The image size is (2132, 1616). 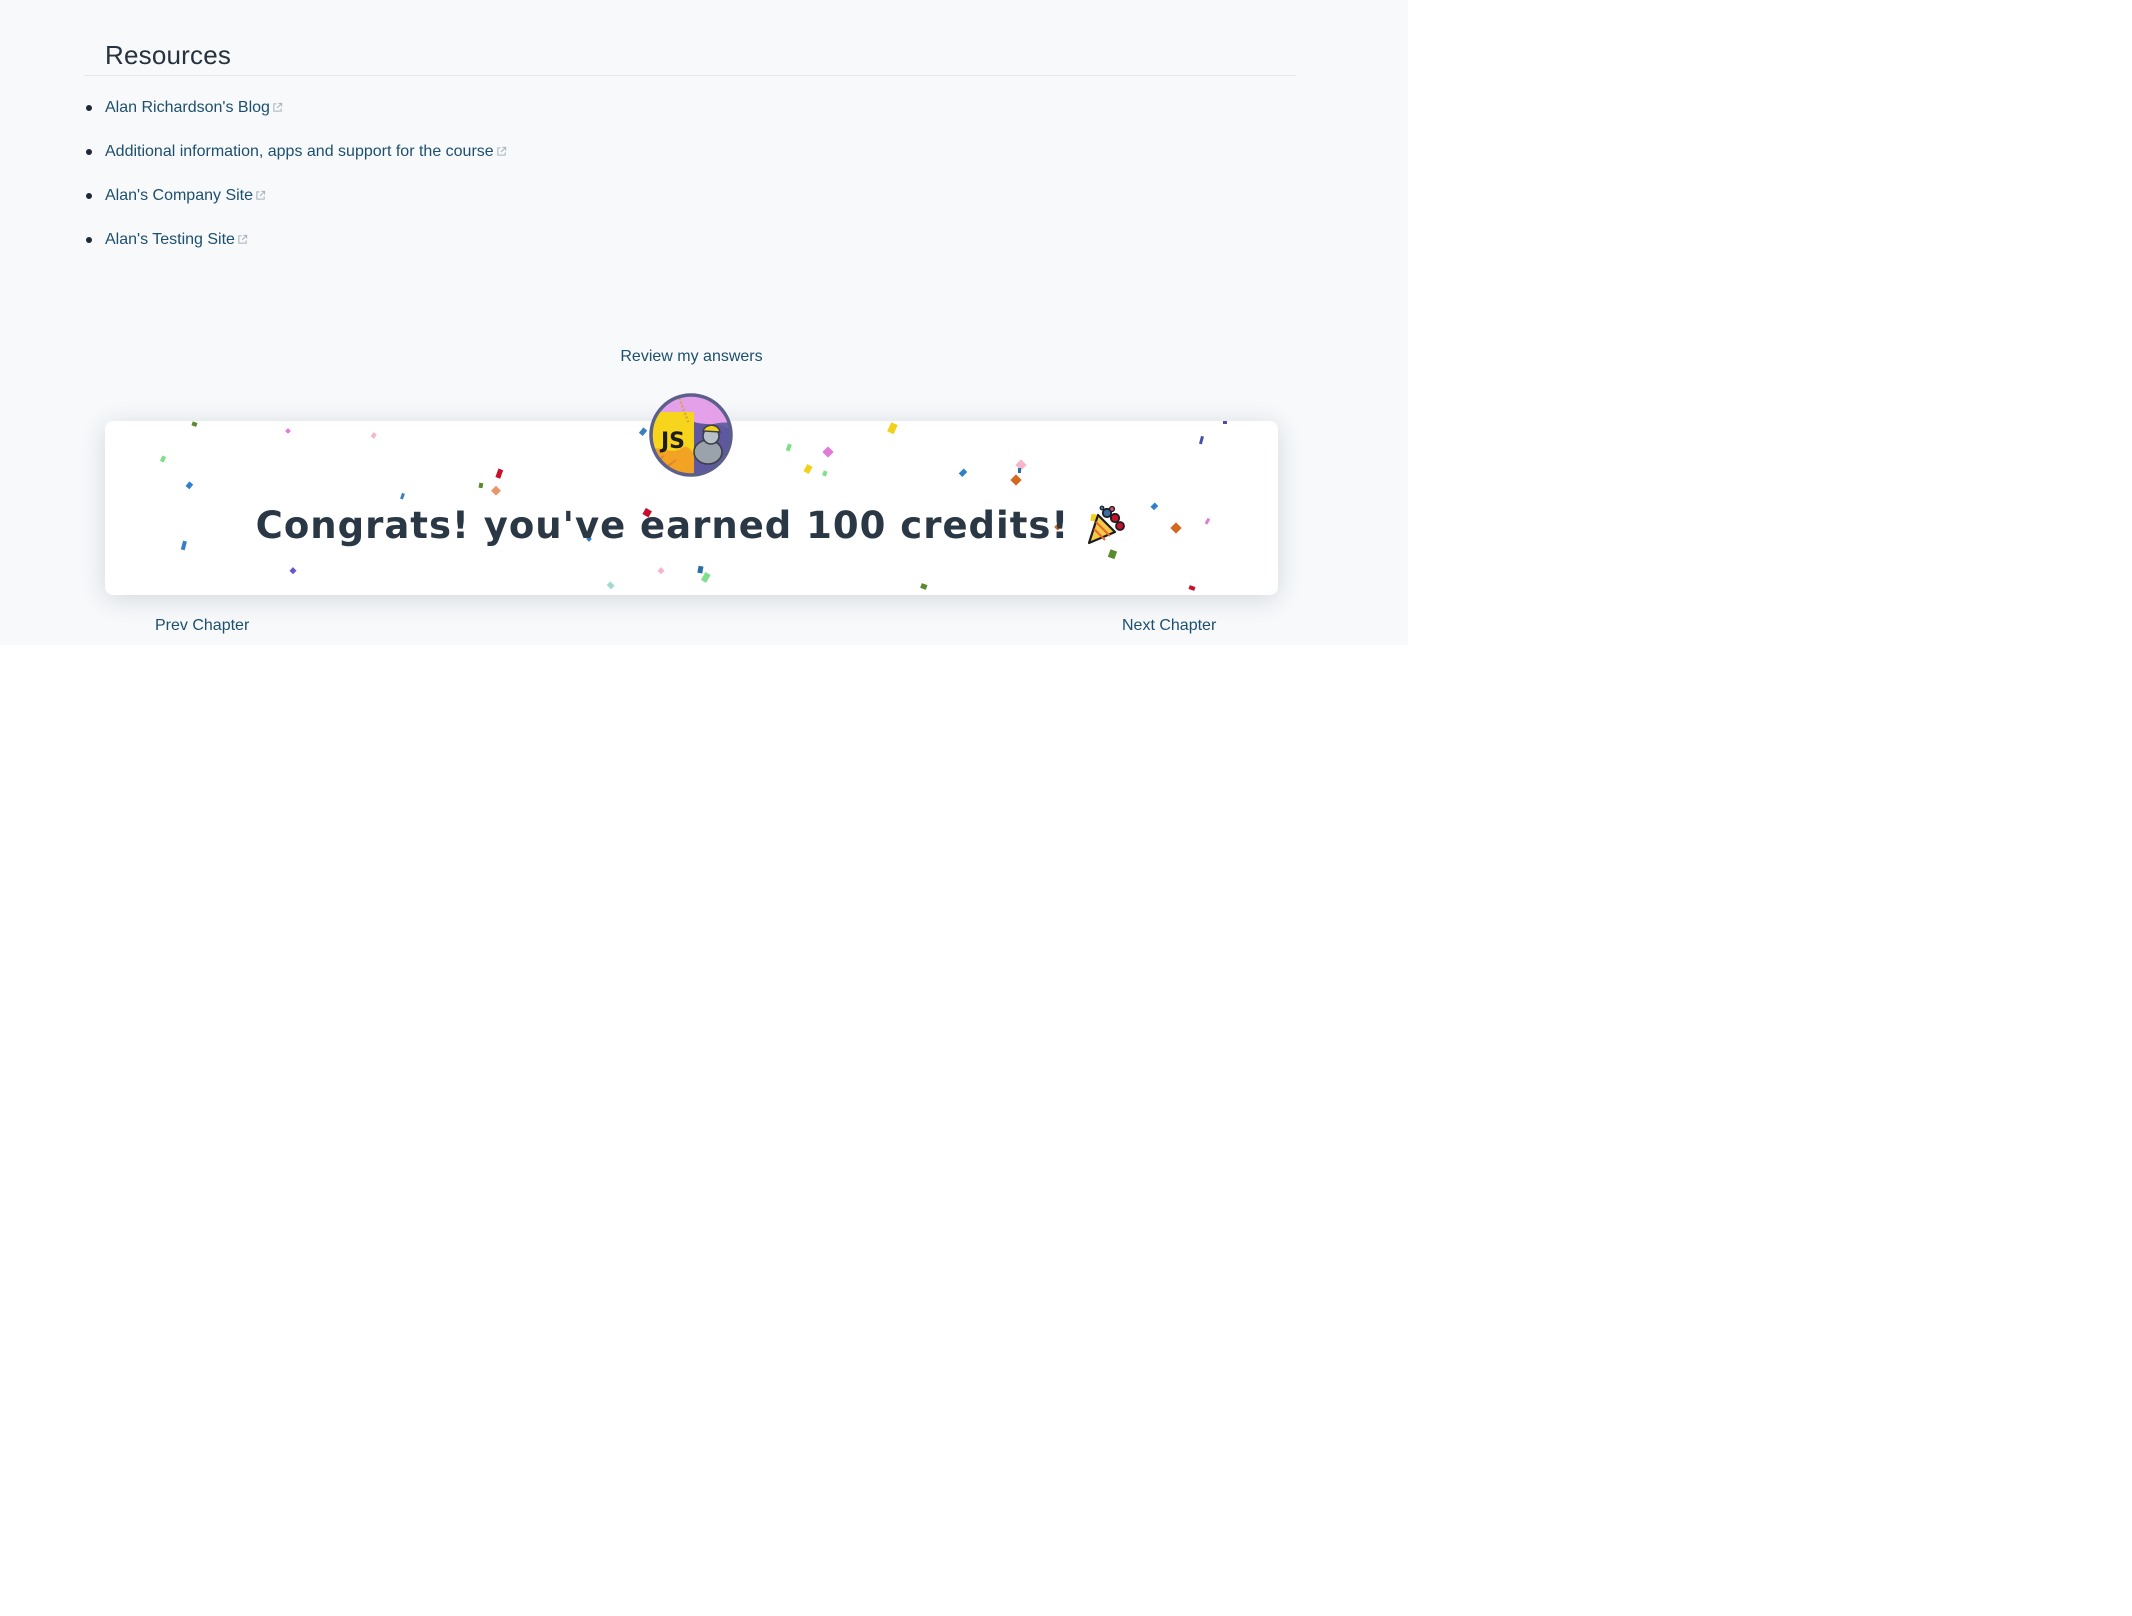 I want to click on heading-divider, so click(x=690, y=75).